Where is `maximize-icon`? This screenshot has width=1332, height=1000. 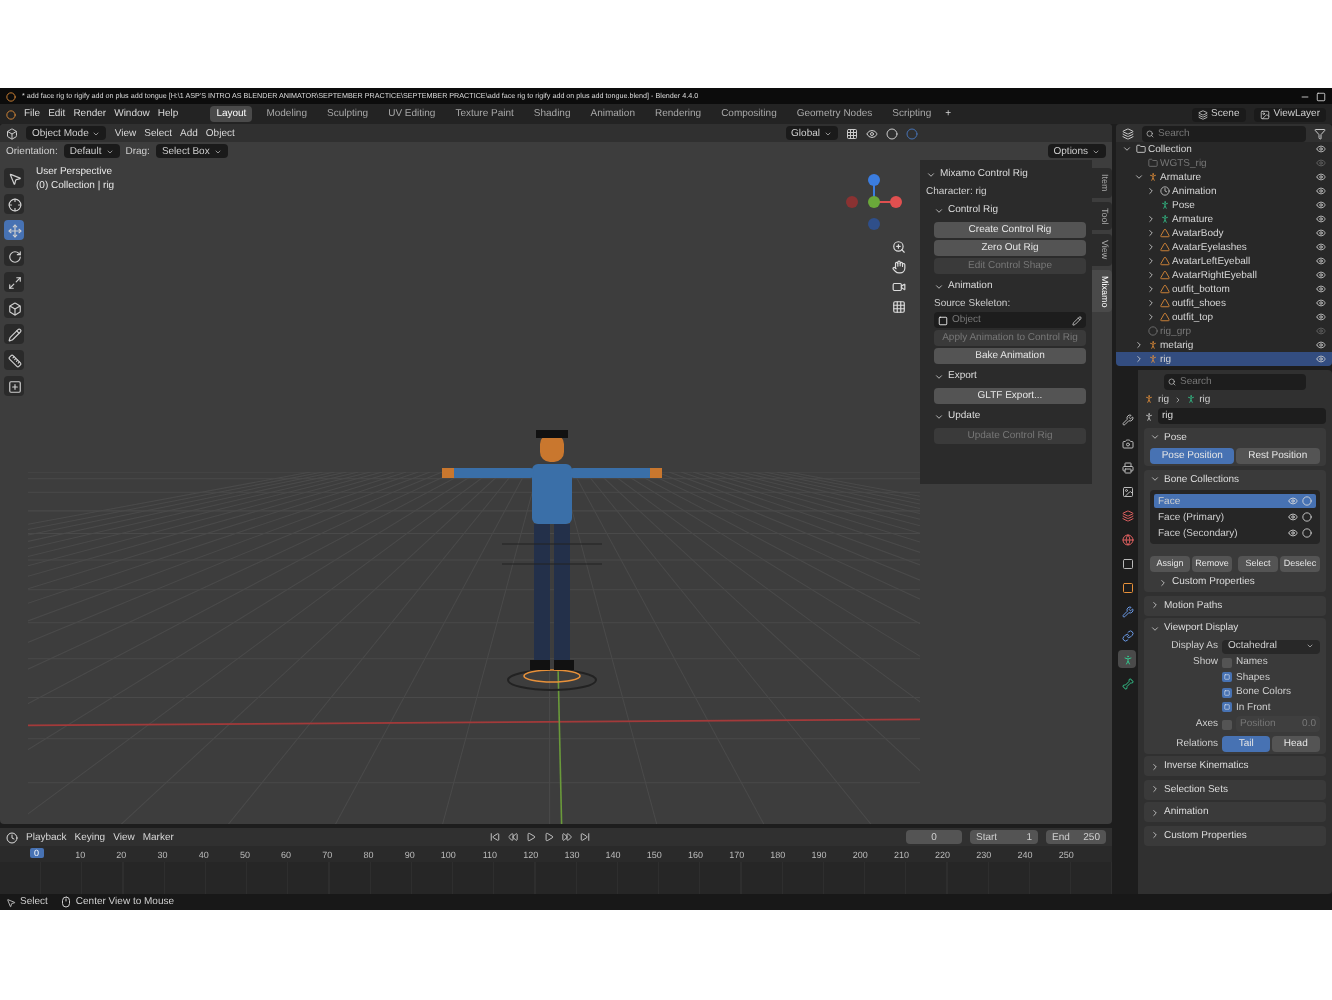
maximize-icon is located at coordinates (1321, 96).